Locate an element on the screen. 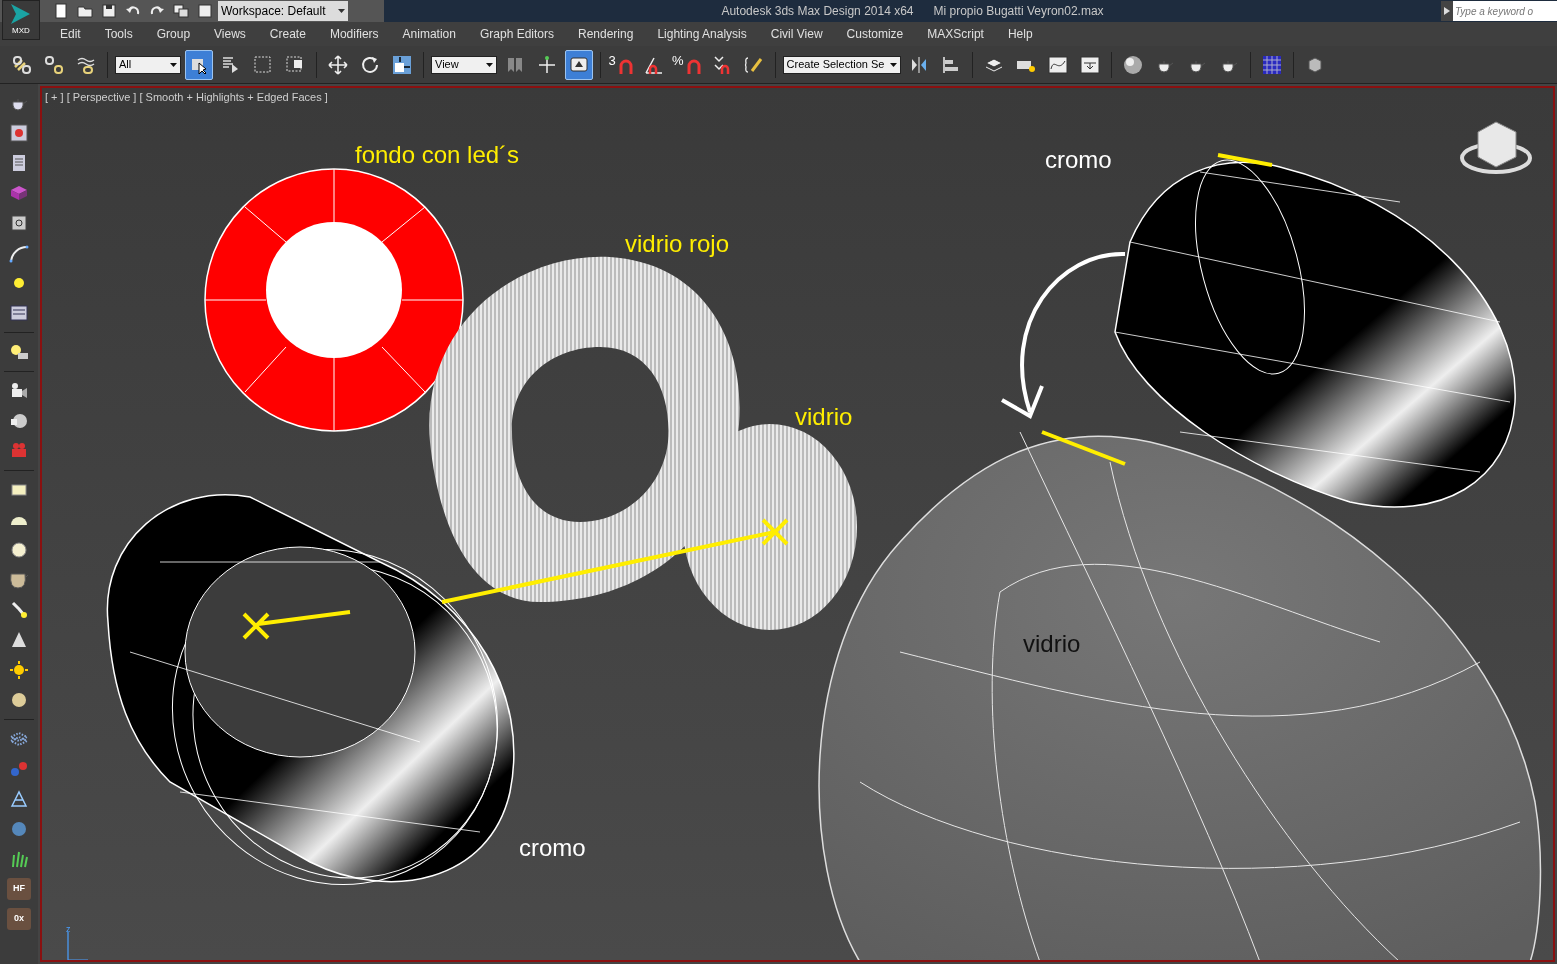 The width and height of the screenshot is (1557, 964). save-button is located at coordinates (109, 11).